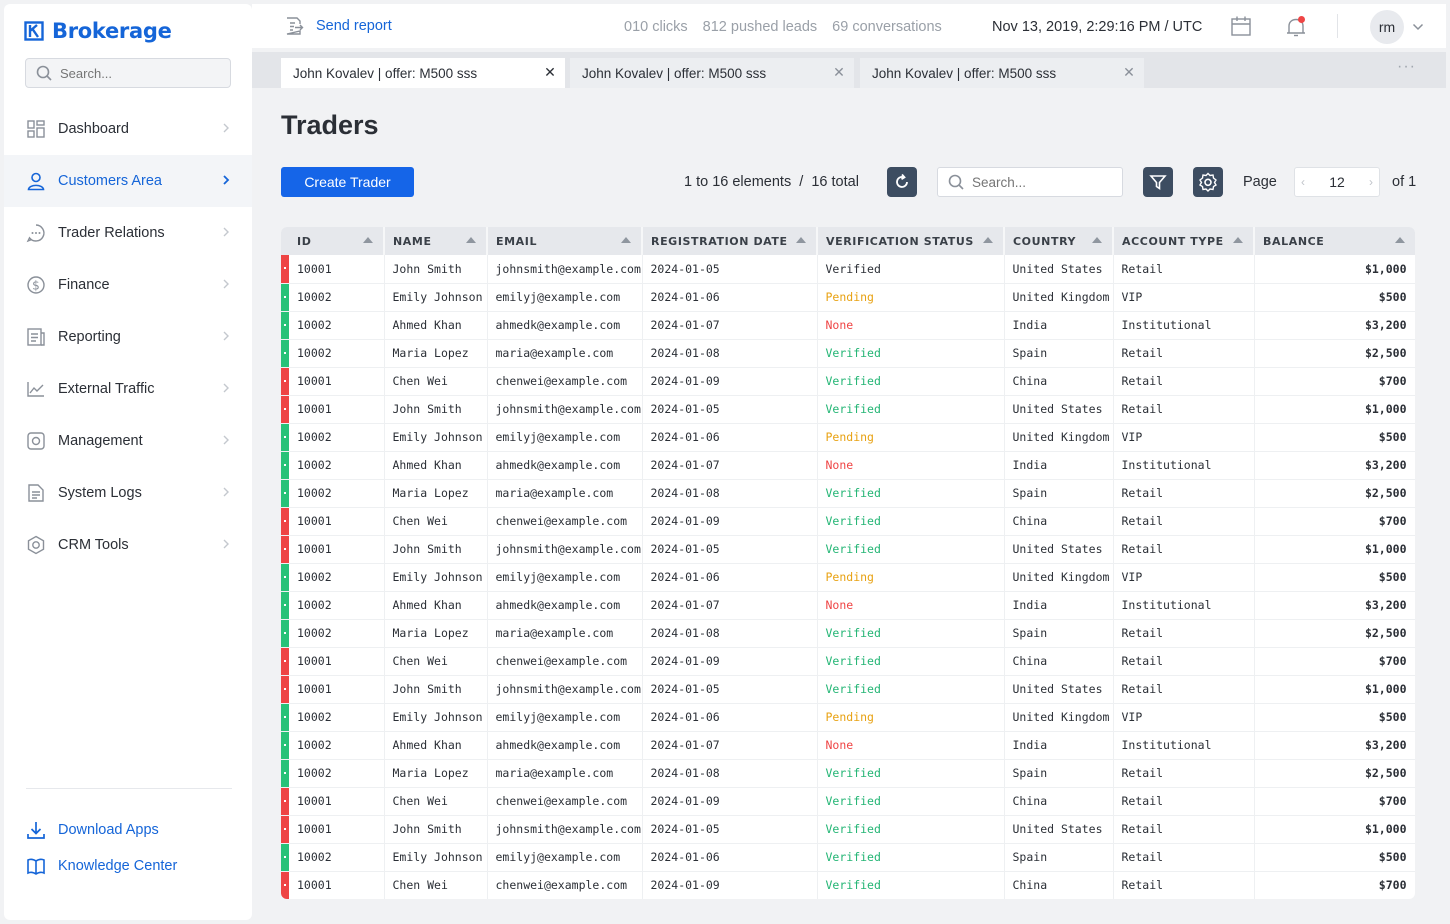 Image resolution: width=1450 pixels, height=924 pixels. What do you see at coordinates (338, 26) in the screenshot?
I see `send-report-button: Send report` at bounding box center [338, 26].